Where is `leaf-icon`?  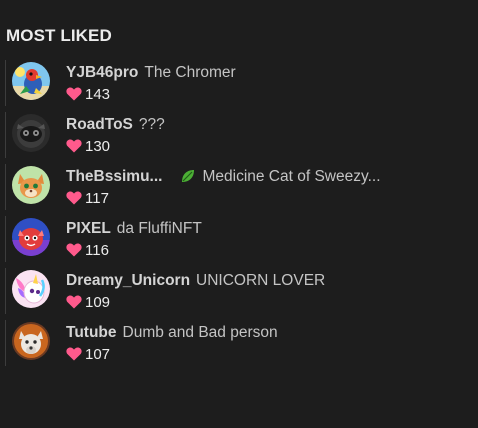 leaf-icon is located at coordinates (188, 178).